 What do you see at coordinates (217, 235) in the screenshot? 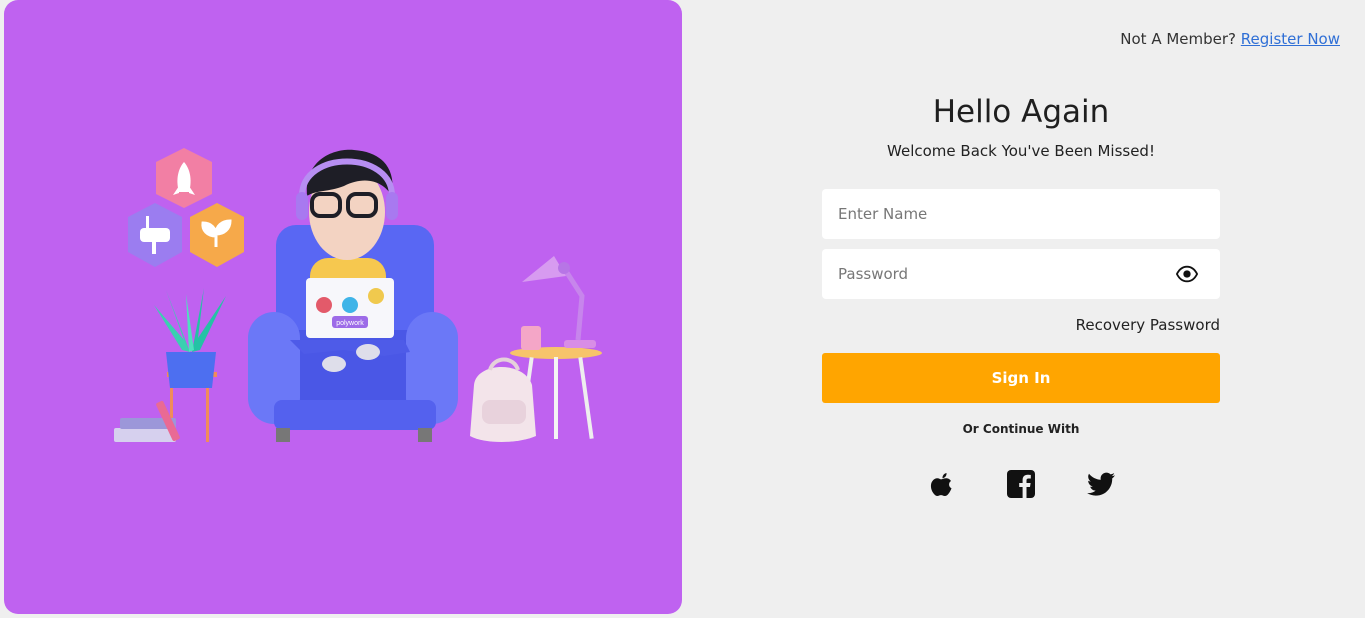
I see `sprout-badge-icon` at bounding box center [217, 235].